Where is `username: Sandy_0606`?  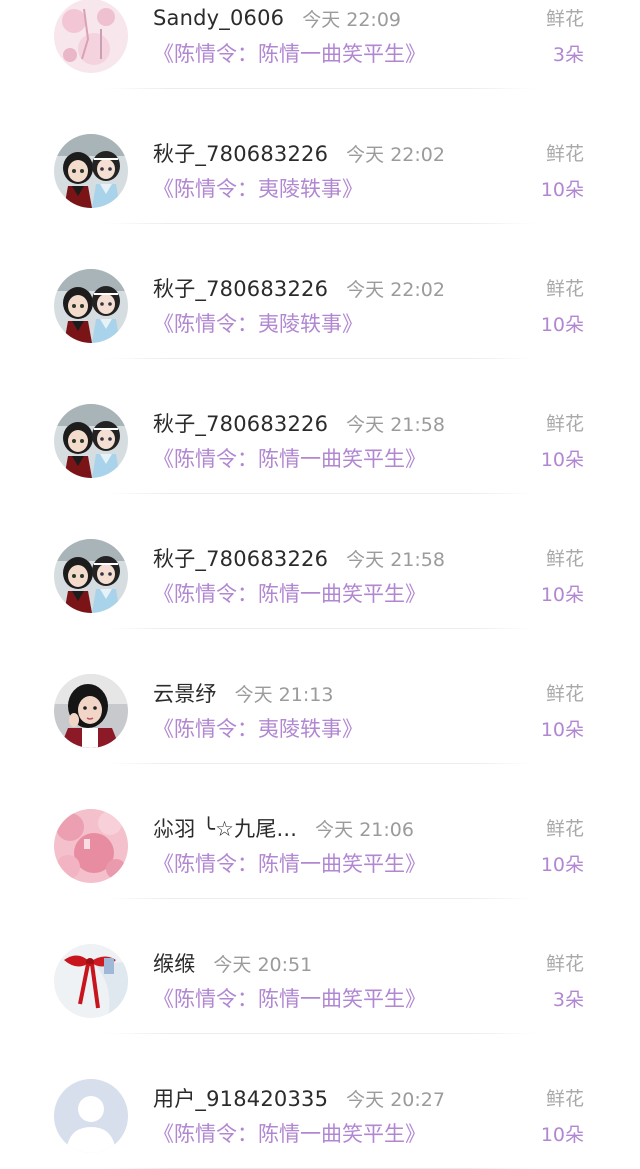
username: Sandy_0606 is located at coordinates (218, 18).